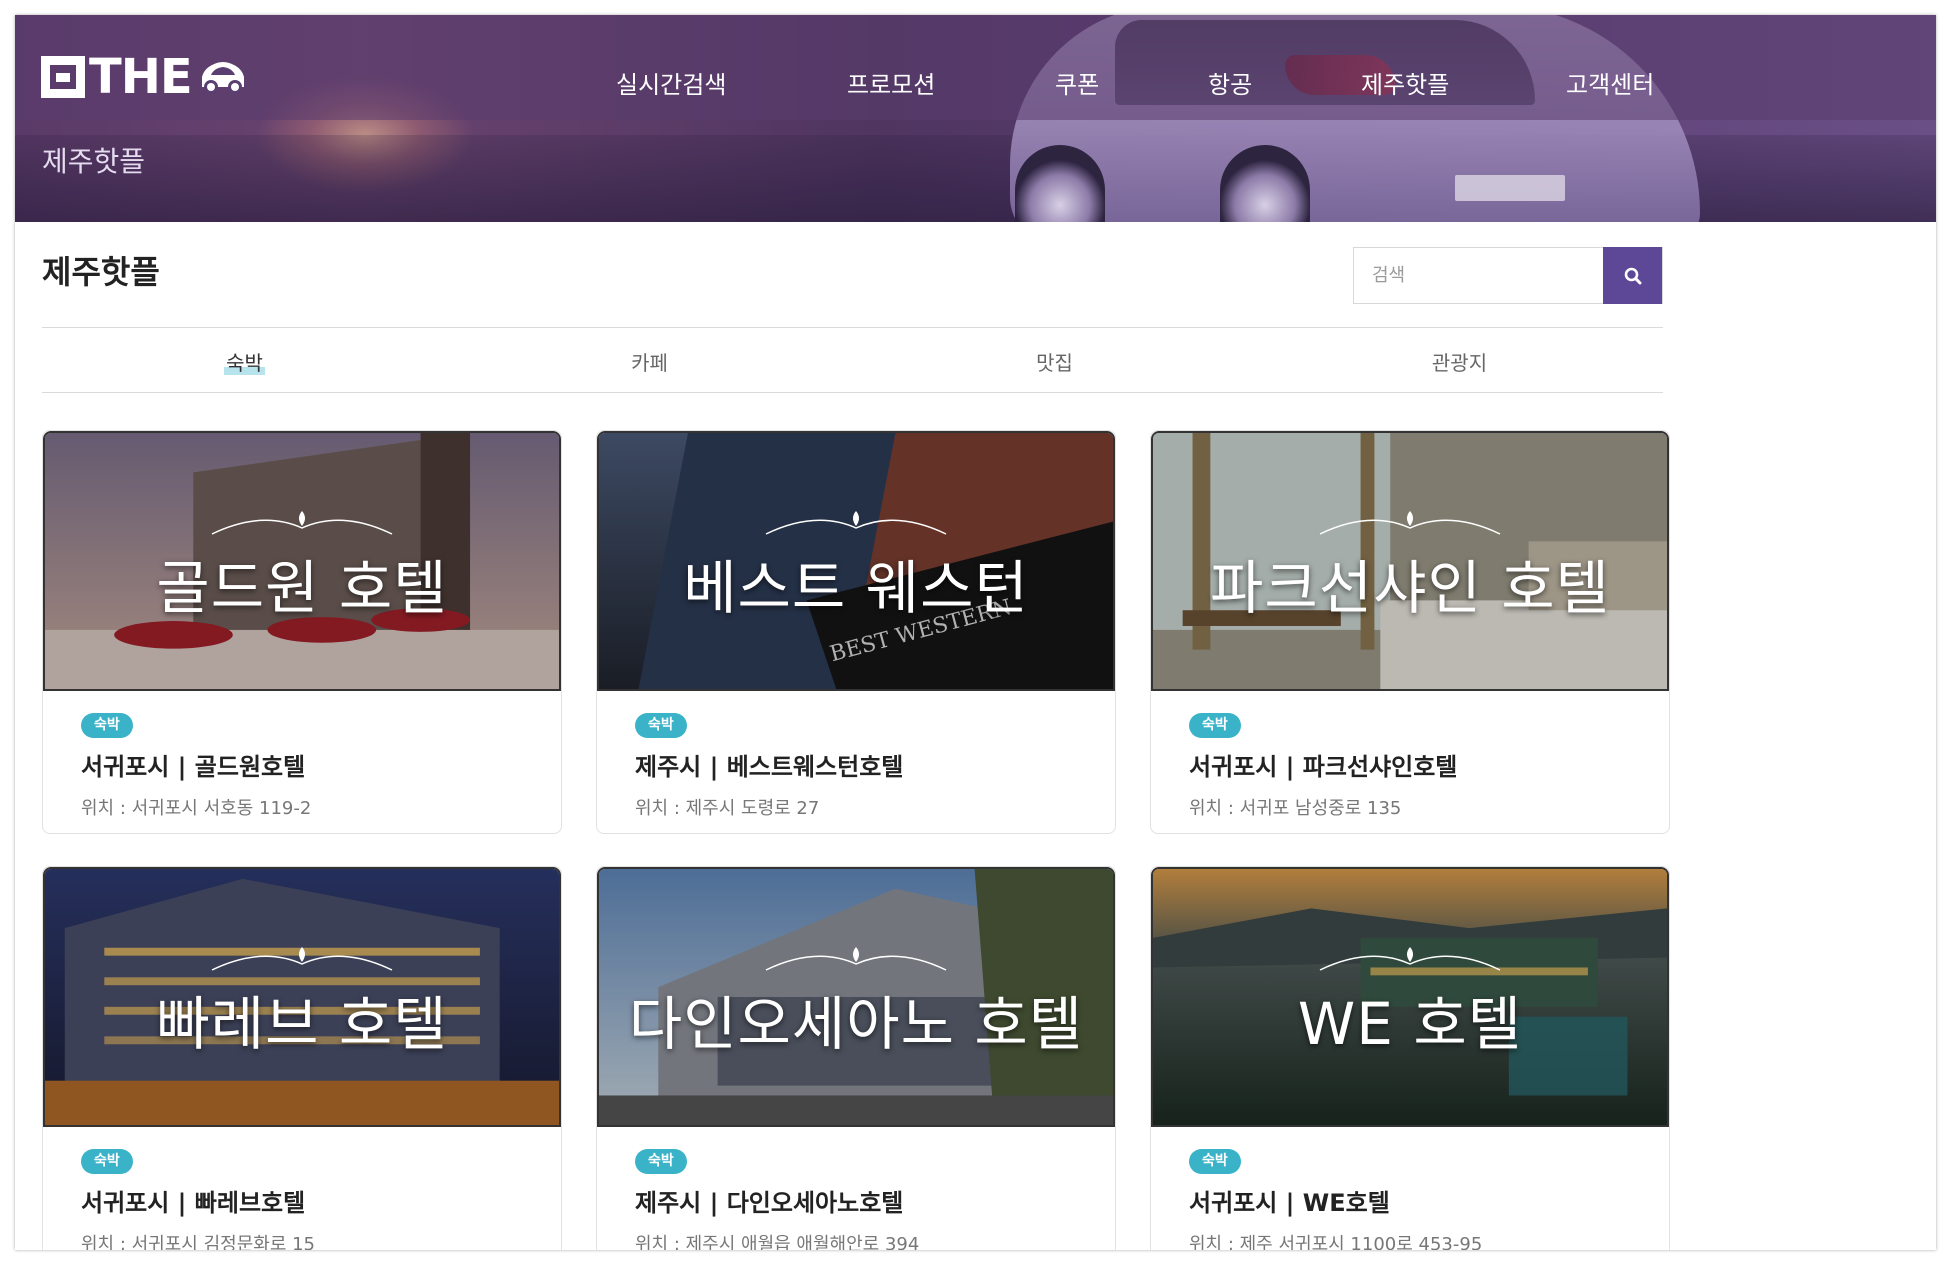 The width and height of the screenshot is (1951, 1264). I want to click on hotel-image: 다인오세아노 호텔, so click(856, 997).